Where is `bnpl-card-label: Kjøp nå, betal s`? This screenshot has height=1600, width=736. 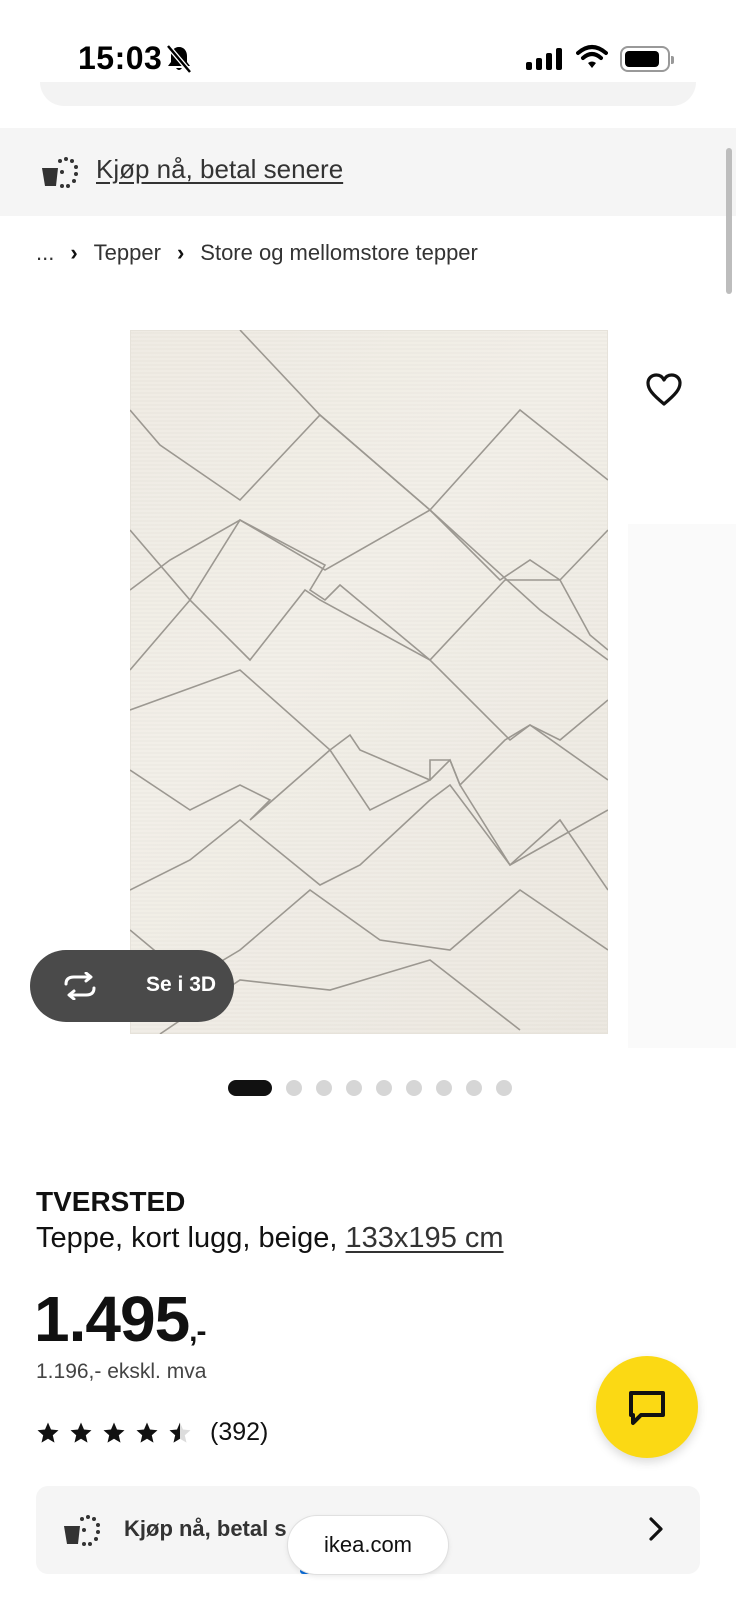 bnpl-card-label: Kjøp nå, betal s is located at coordinates (205, 1528).